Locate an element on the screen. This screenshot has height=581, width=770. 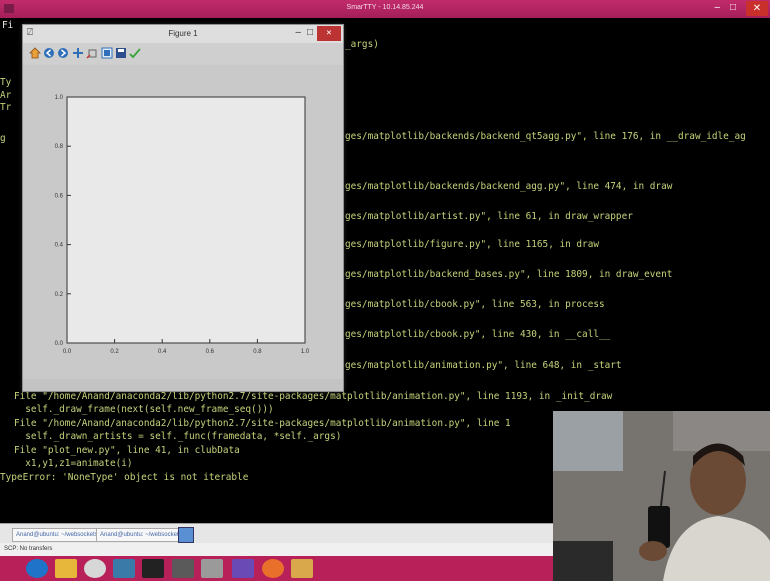
presenter-image is located at coordinates (661, 496).